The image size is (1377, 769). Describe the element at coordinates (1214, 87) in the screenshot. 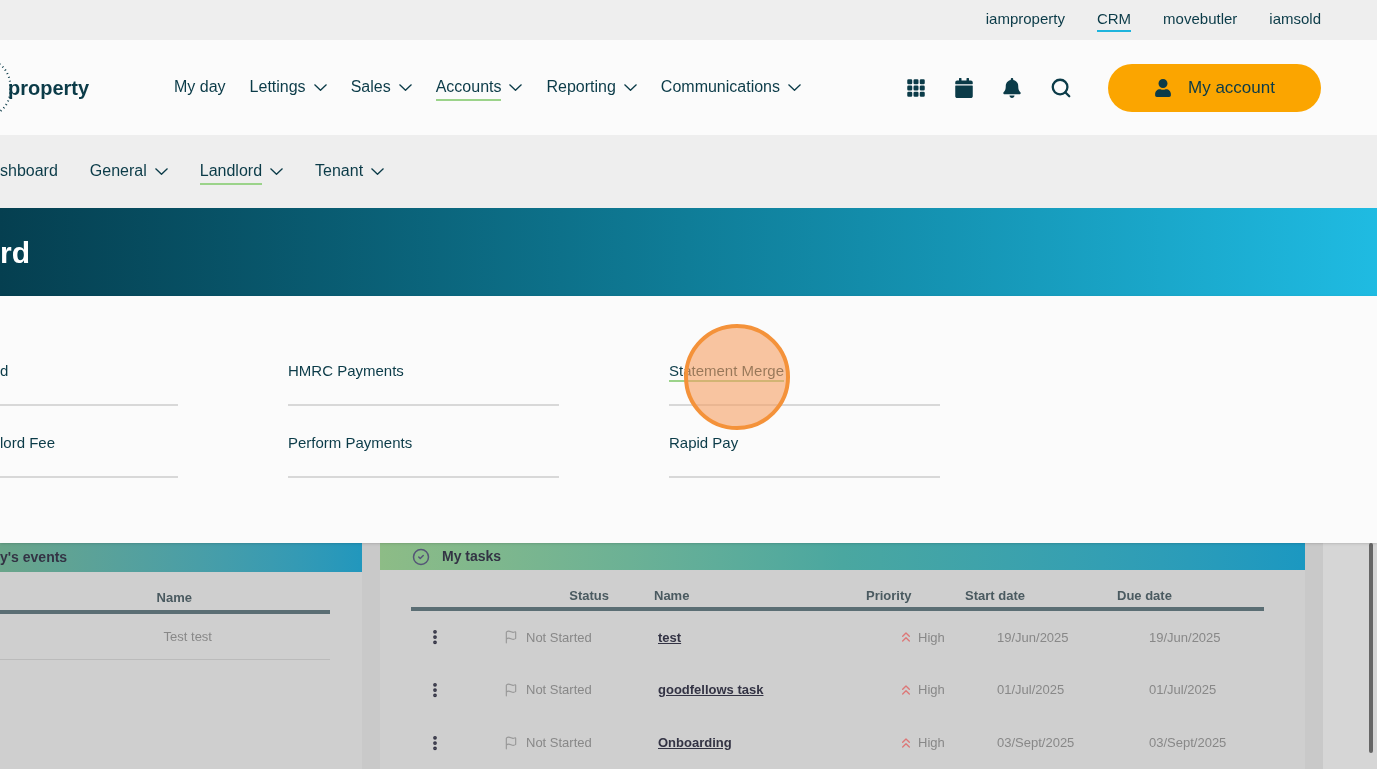

I see `account-button: My account` at that location.